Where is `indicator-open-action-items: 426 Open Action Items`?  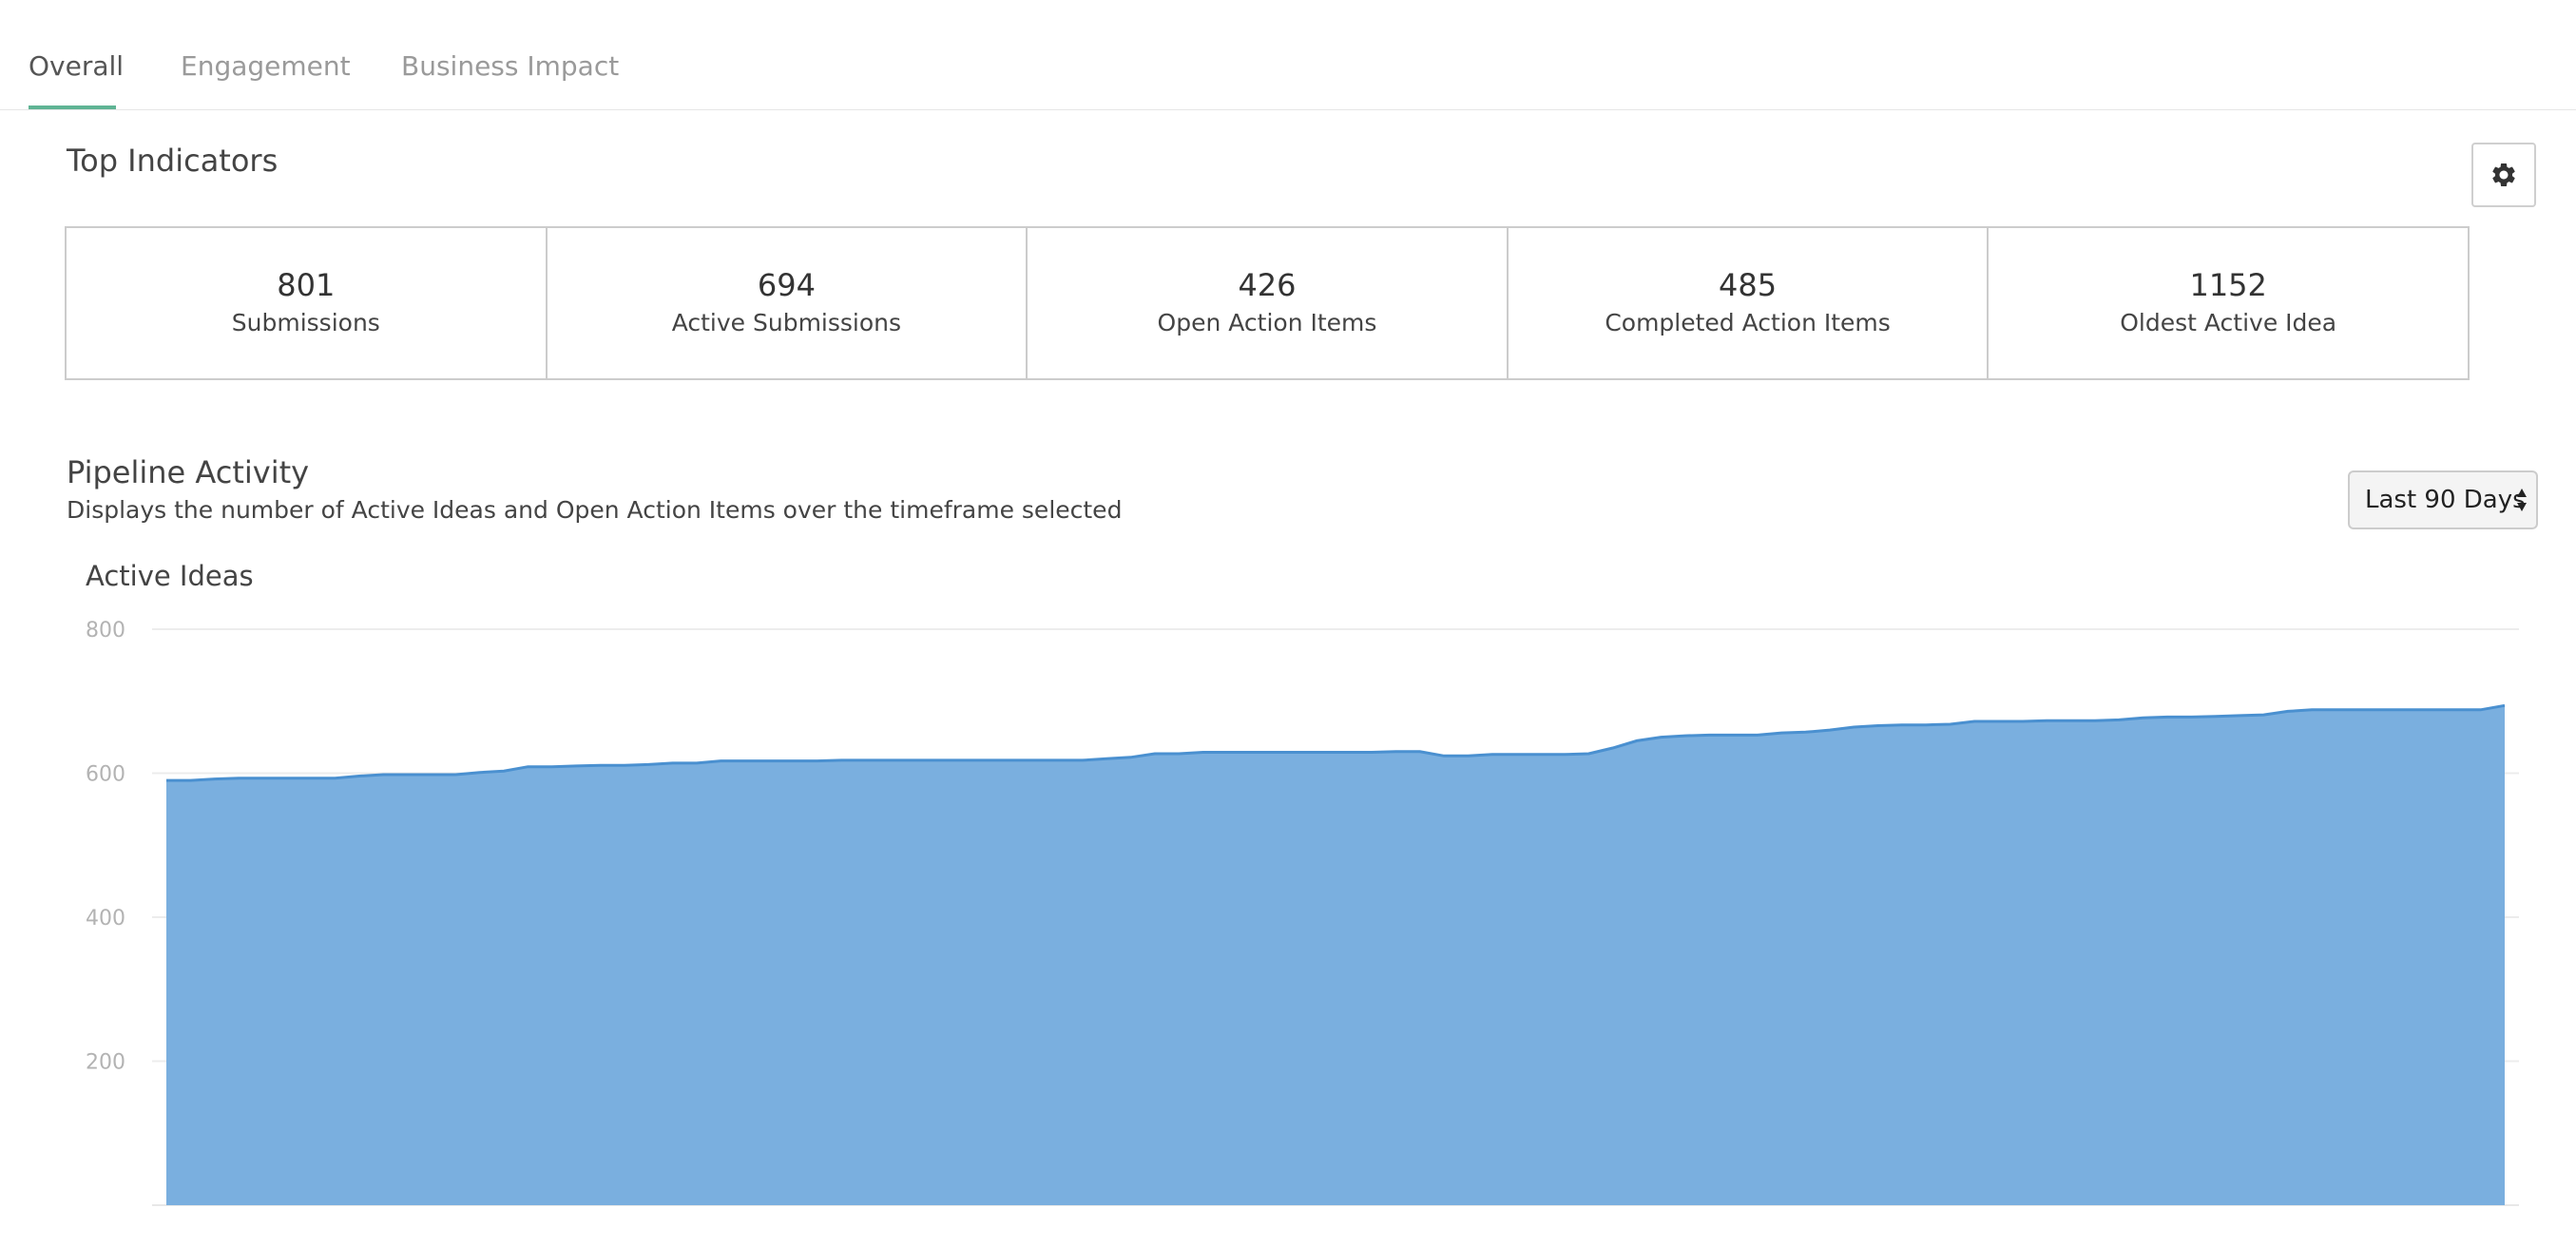 indicator-open-action-items: 426 Open Action Items is located at coordinates (1268, 303).